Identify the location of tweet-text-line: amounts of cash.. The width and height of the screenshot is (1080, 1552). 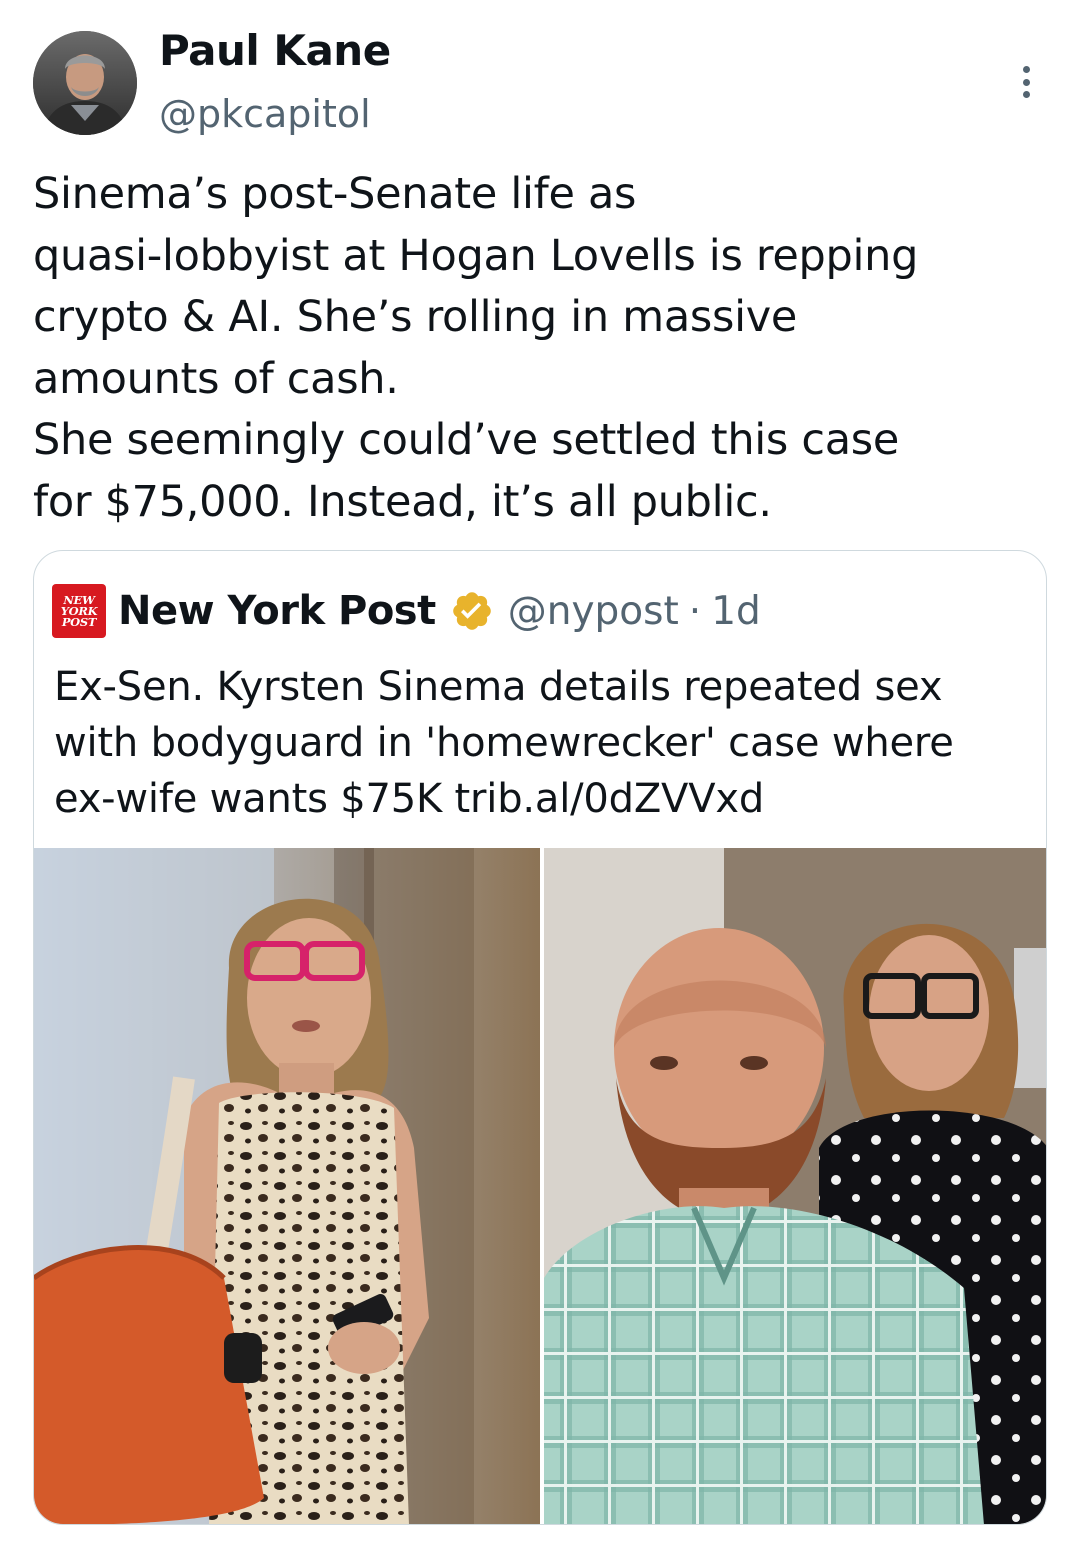
(216, 378).